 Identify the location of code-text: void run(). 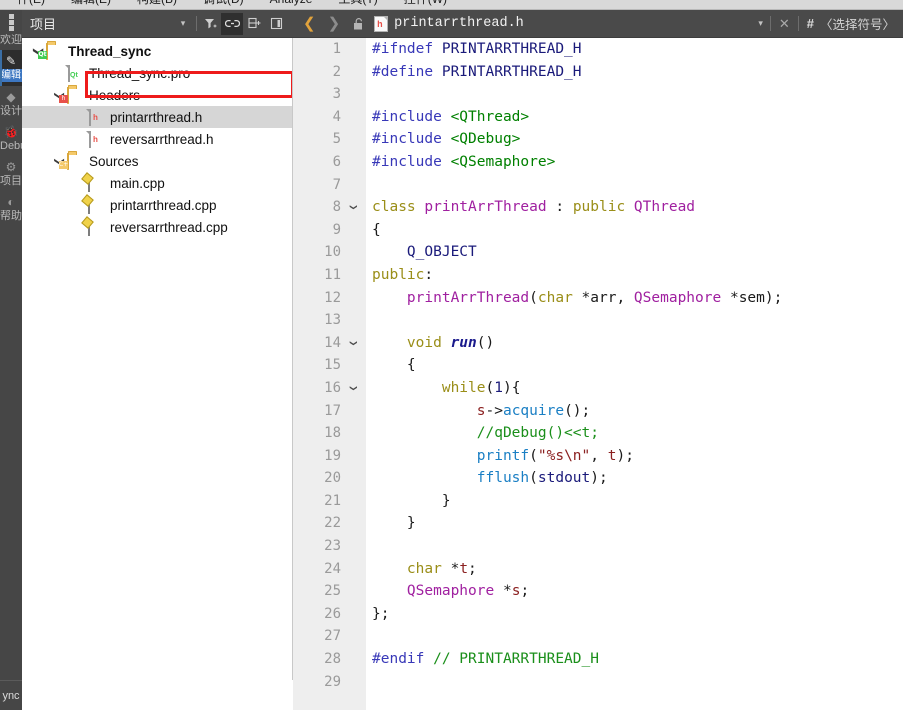
(433, 343).